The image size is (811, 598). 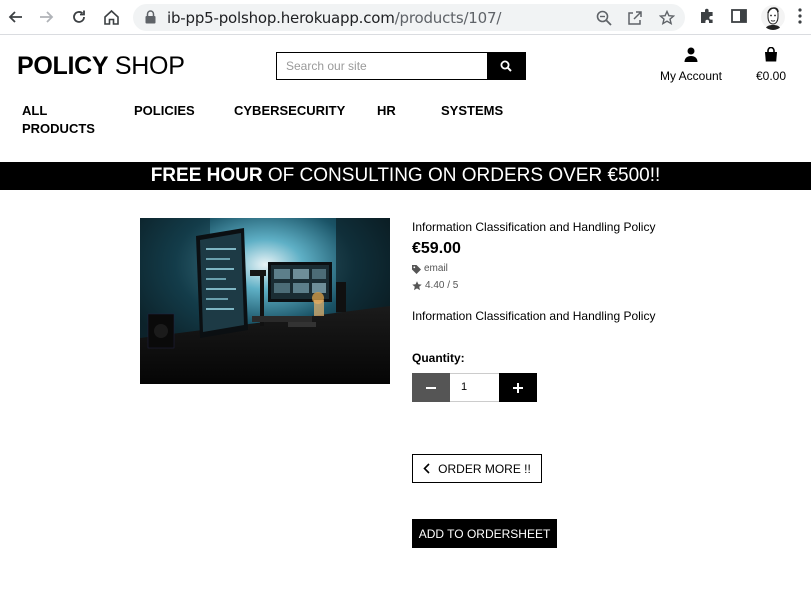 What do you see at coordinates (58, 120) in the screenshot?
I see `nav-all-products: ALL PRODUCTS` at bounding box center [58, 120].